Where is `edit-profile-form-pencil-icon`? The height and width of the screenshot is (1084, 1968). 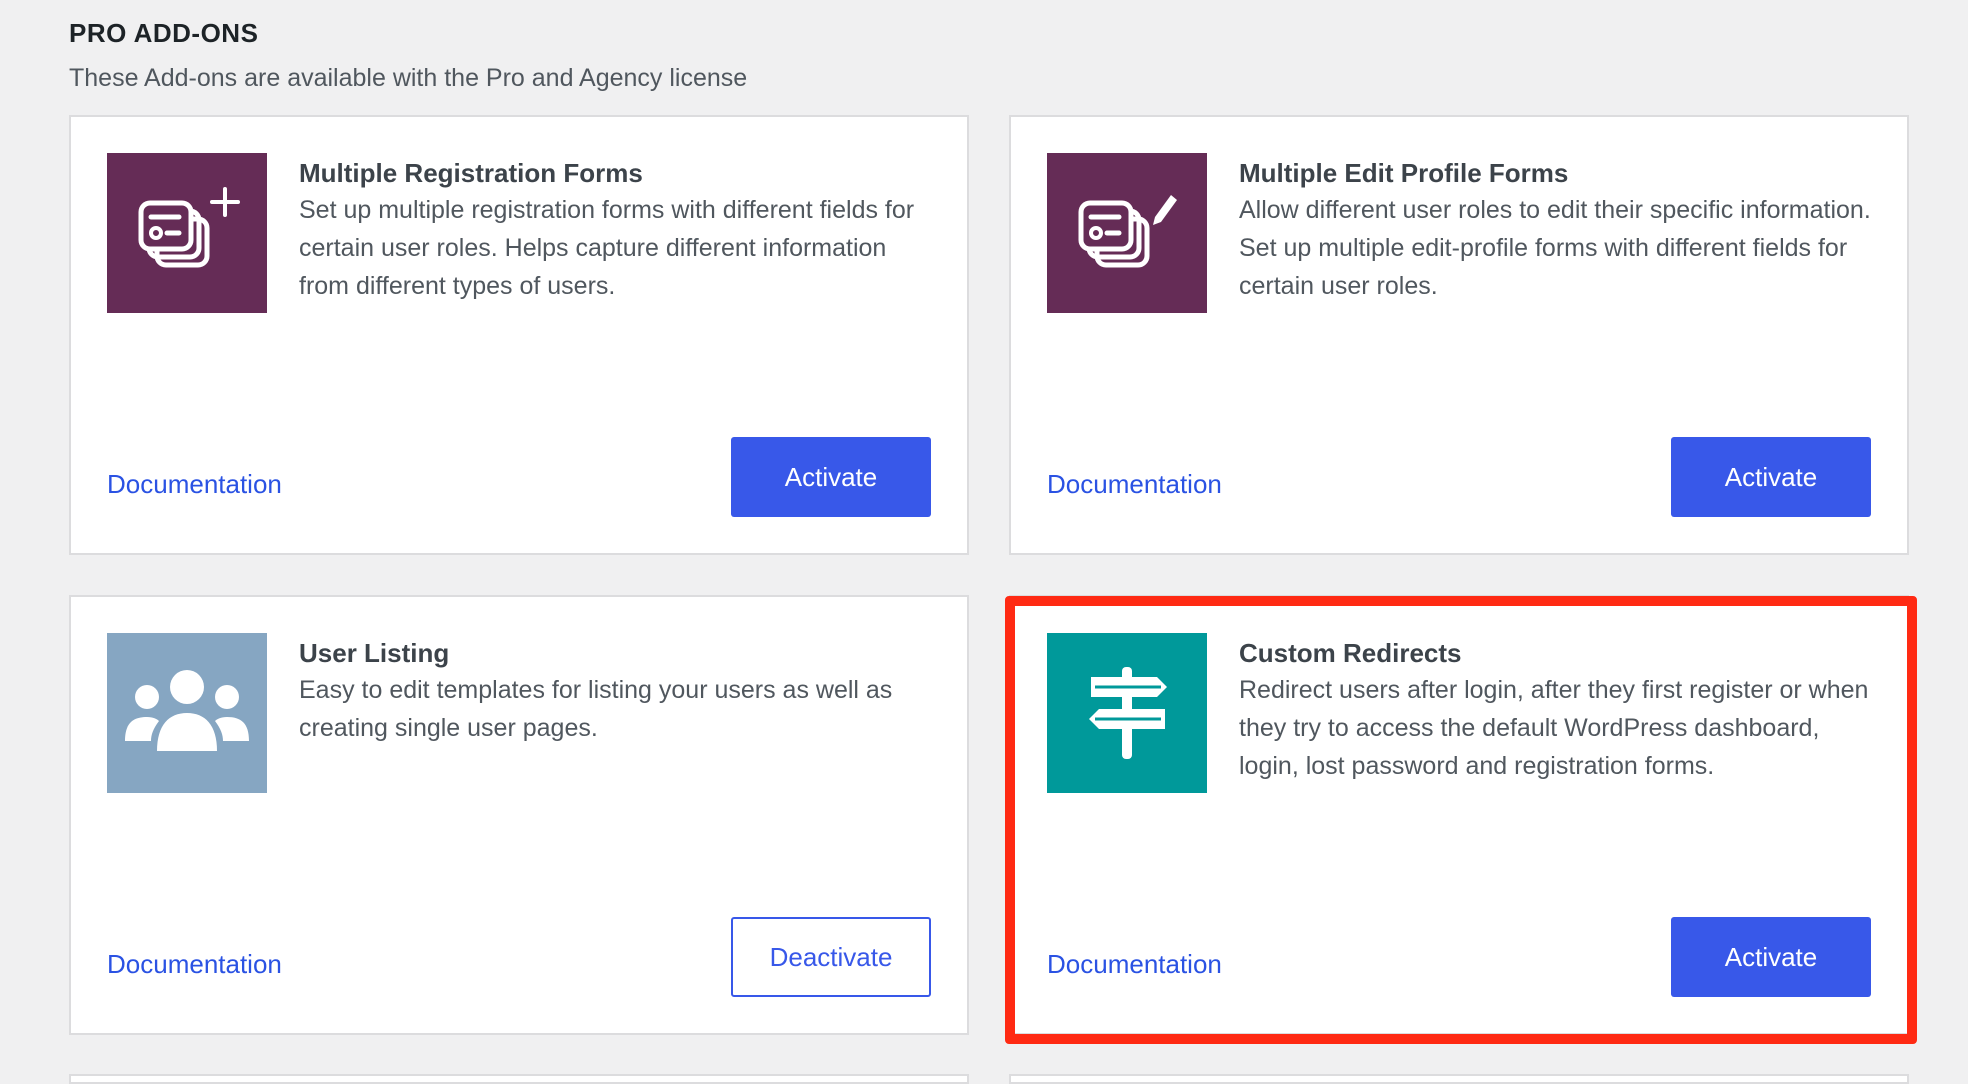 edit-profile-form-pencil-icon is located at coordinates (1127, 233).